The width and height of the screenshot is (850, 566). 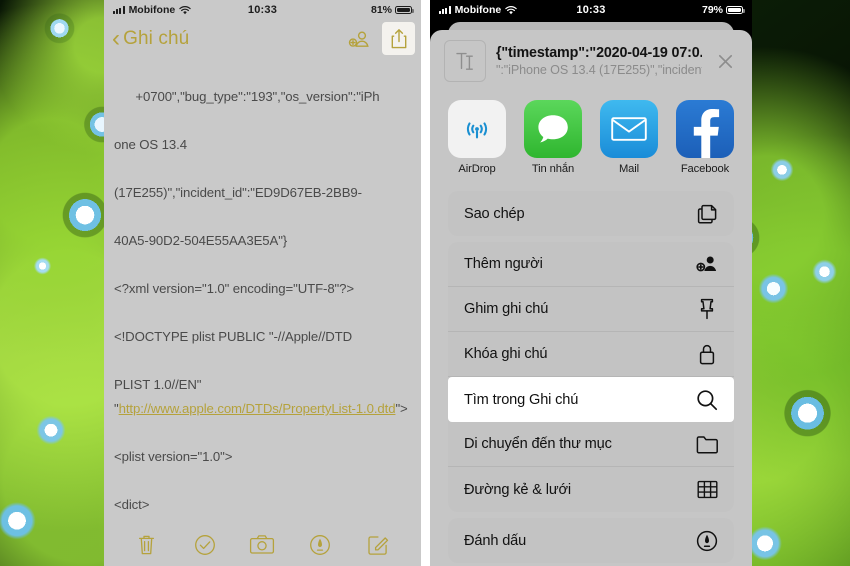 What do you see at coordinates (132, 504) in the screenshot?
I see `note-line: <dict>` at bounding box center [132, 504].